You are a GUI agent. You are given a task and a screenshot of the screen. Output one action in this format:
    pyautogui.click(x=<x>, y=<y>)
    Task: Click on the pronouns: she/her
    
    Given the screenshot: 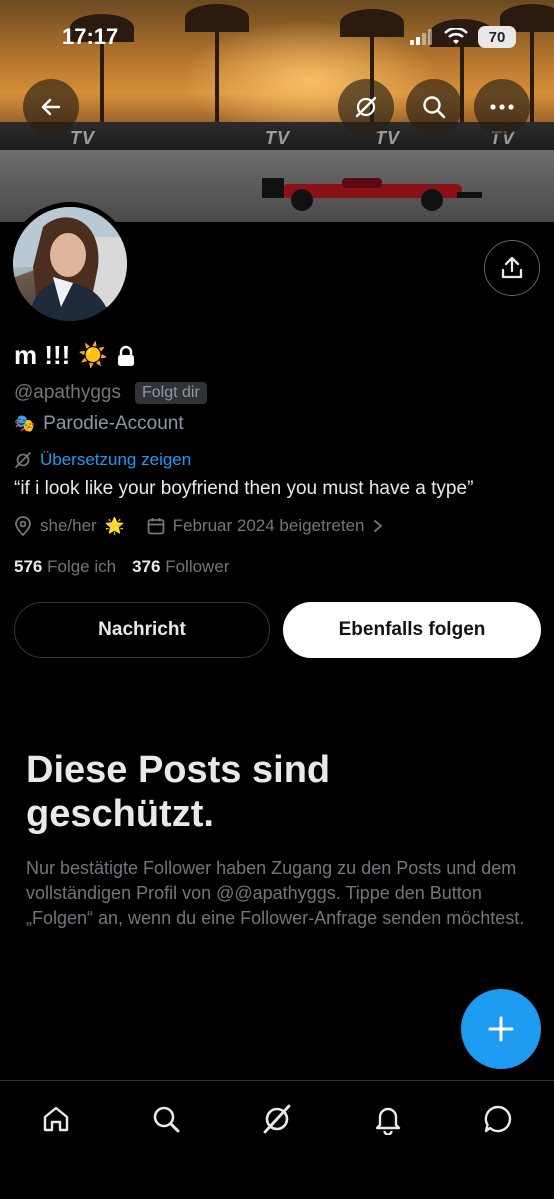 What is the action you would take?
    pyautogui.click(x=68, y=525)
    